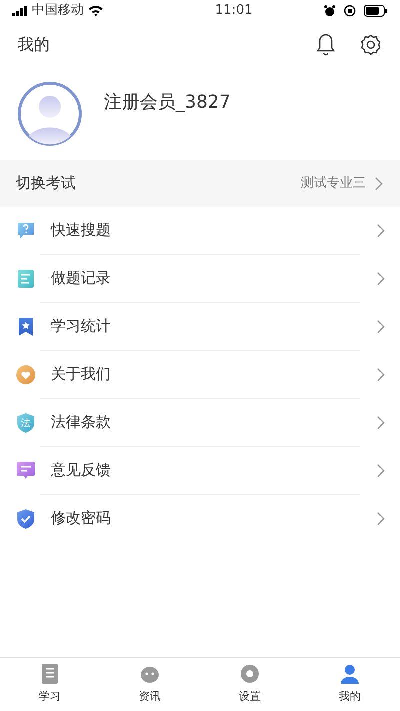  I want to click on menu-item: 关于我们, so click(200, 374).